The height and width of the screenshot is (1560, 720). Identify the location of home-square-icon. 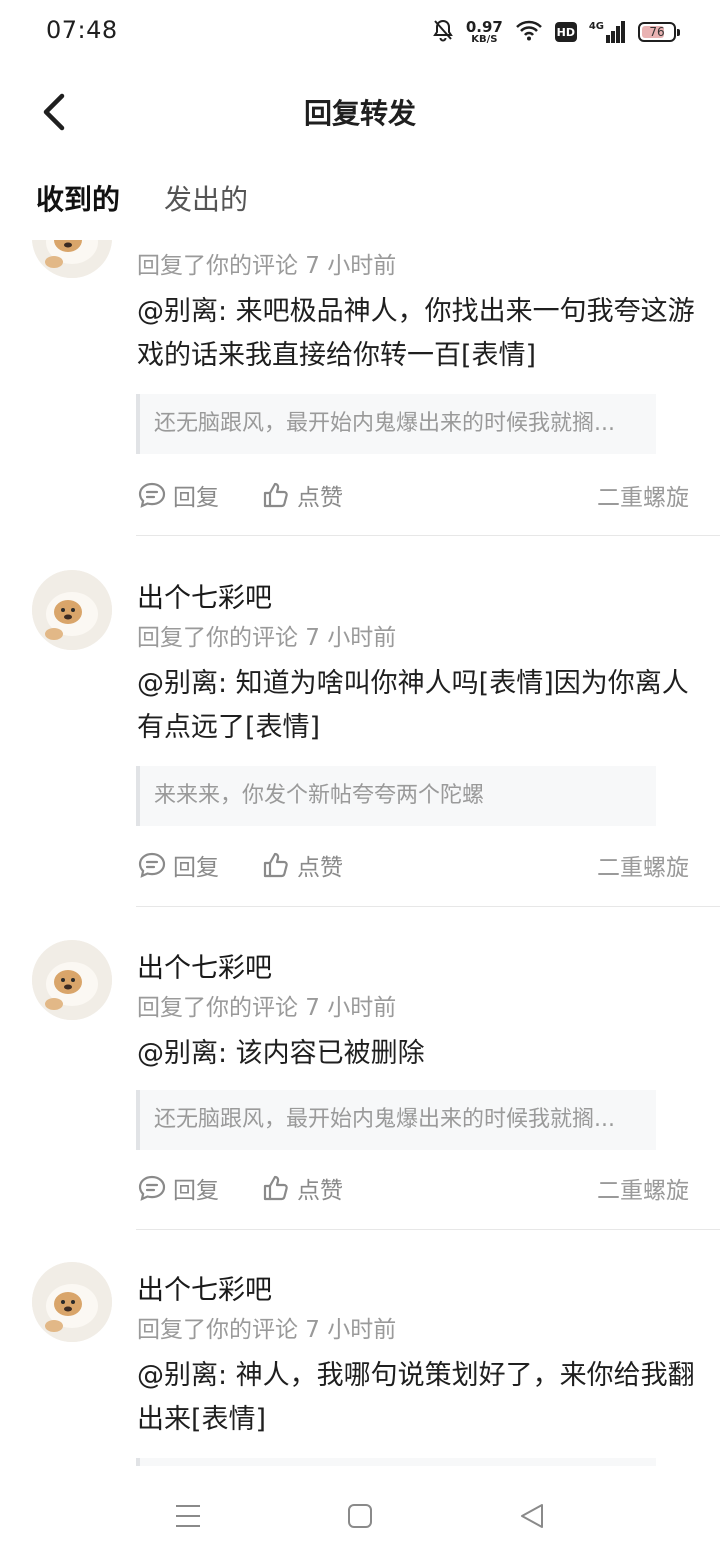
(360, 1516).